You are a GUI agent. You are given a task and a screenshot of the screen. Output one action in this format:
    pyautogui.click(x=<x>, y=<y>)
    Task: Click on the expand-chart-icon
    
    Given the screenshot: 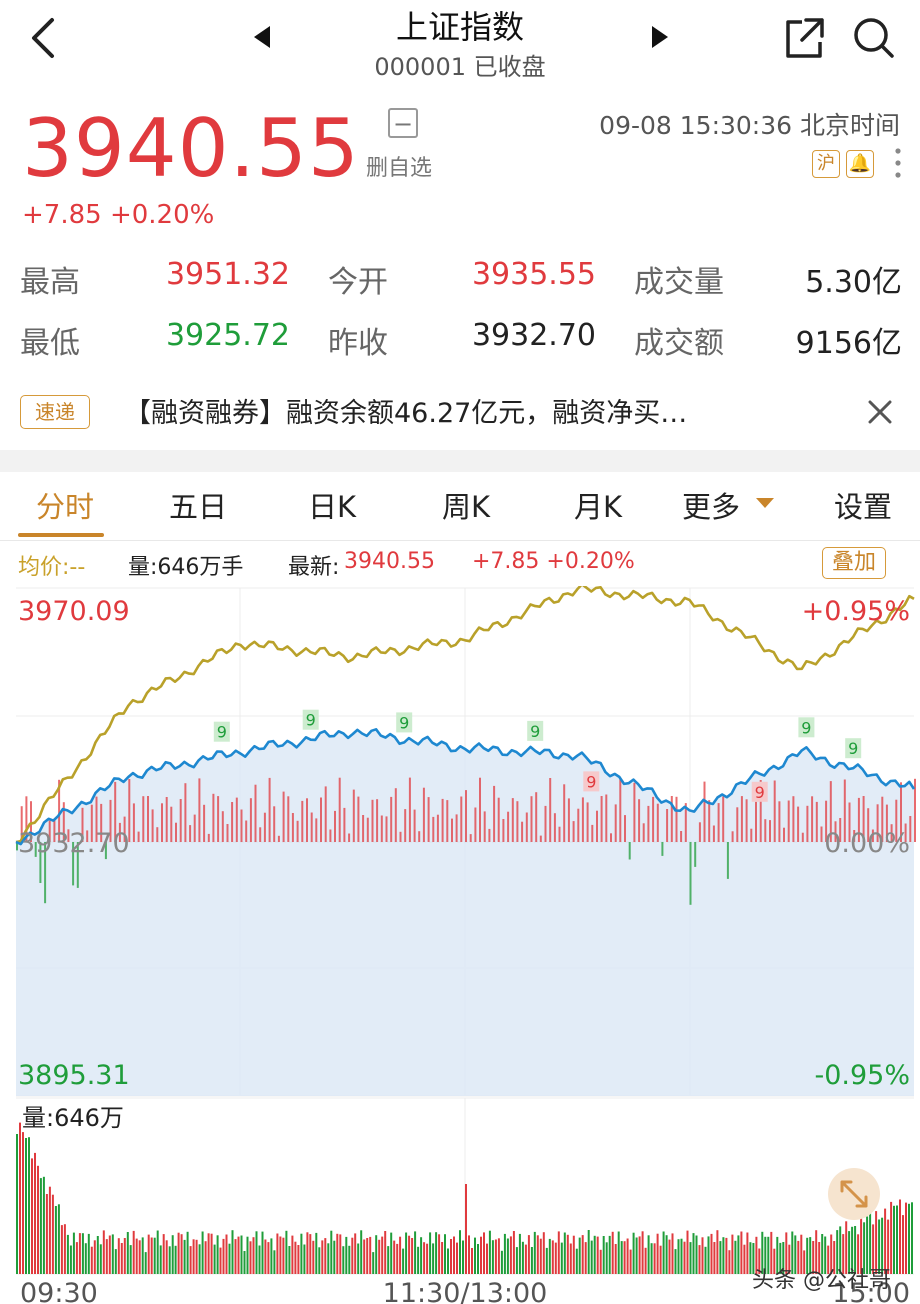 What is the action you would take?
    pyautogui.click(x=854, y=1194)
    